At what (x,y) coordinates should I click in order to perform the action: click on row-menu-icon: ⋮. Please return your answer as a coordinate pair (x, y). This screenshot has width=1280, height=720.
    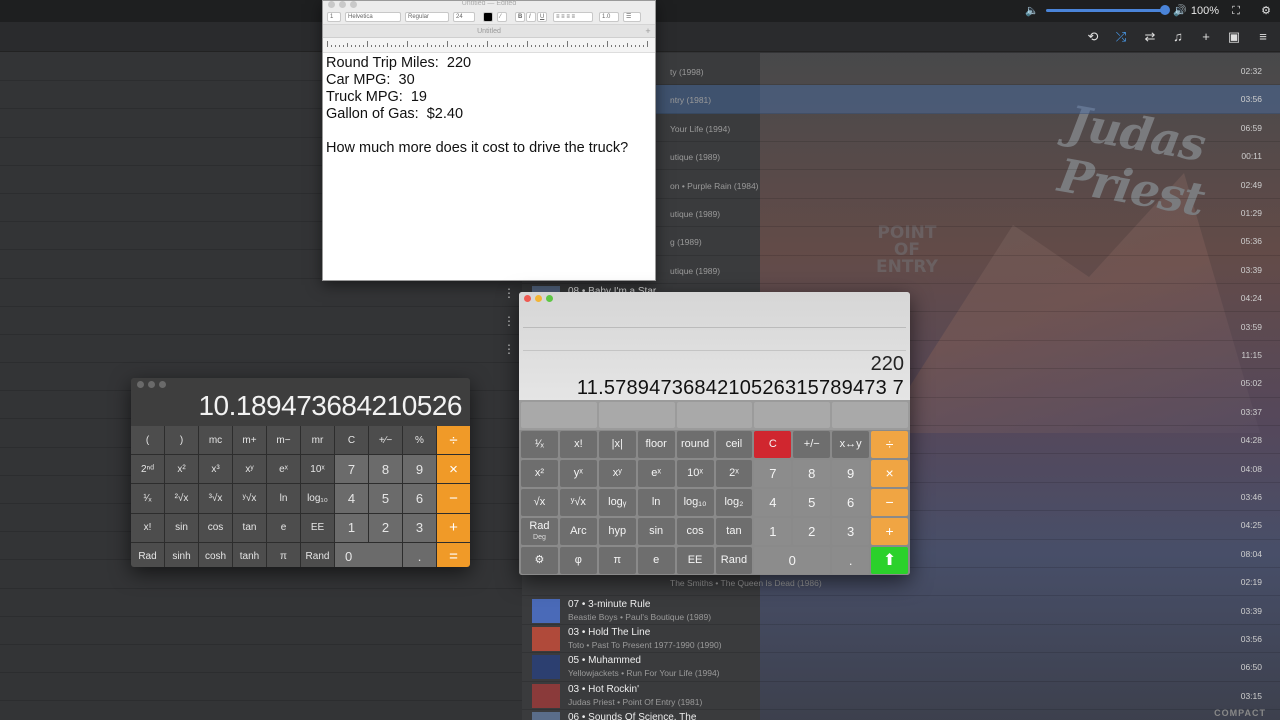
    Looking at the image, I should click on (509, 321).